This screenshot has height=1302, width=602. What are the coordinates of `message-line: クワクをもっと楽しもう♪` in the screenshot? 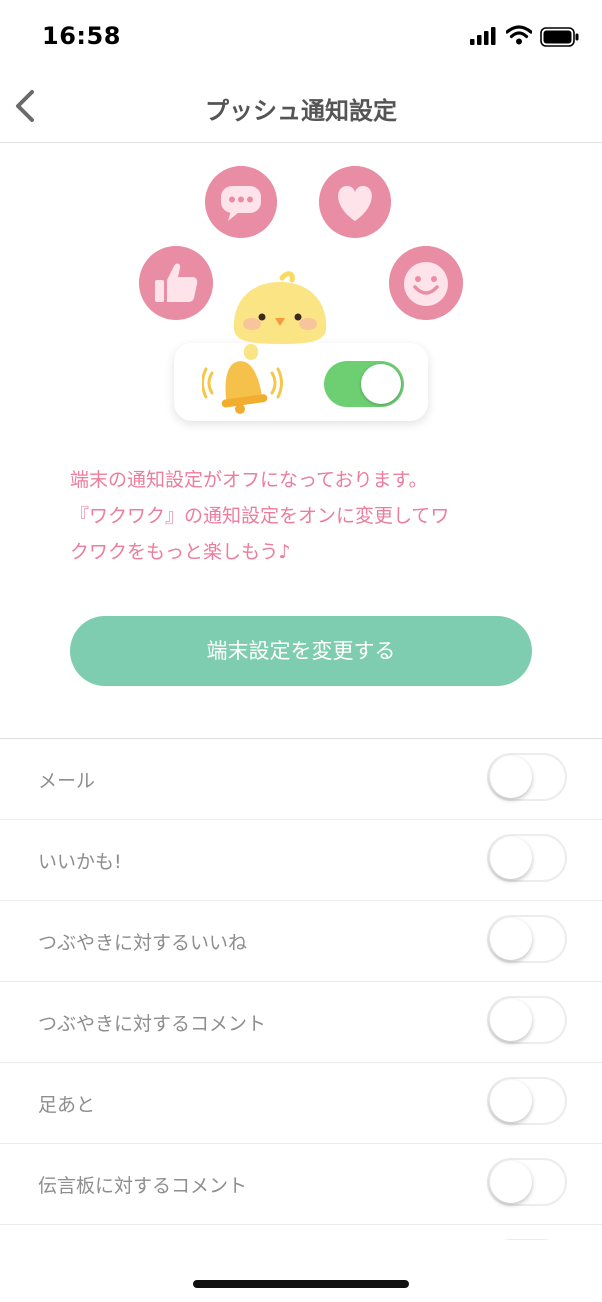 It's located at (180, 552).